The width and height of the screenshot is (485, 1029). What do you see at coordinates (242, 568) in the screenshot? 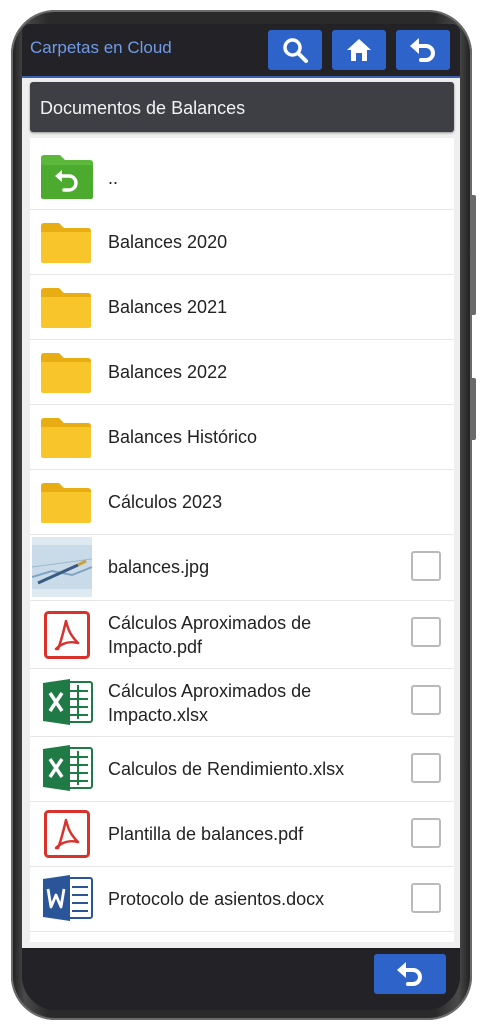
I see `list-item-file: balances.jpg` at bounding box center [242, 568].